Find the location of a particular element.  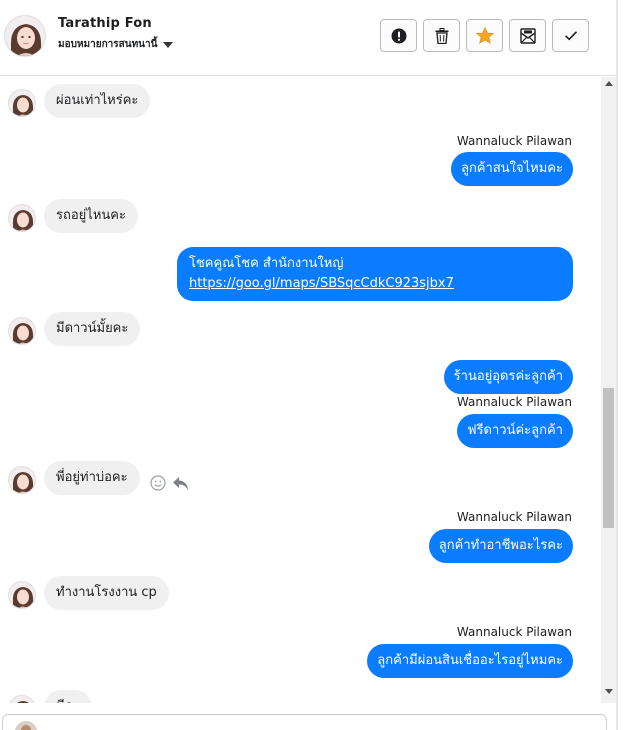

checkmark-icon is located at coordinates (570, 36).